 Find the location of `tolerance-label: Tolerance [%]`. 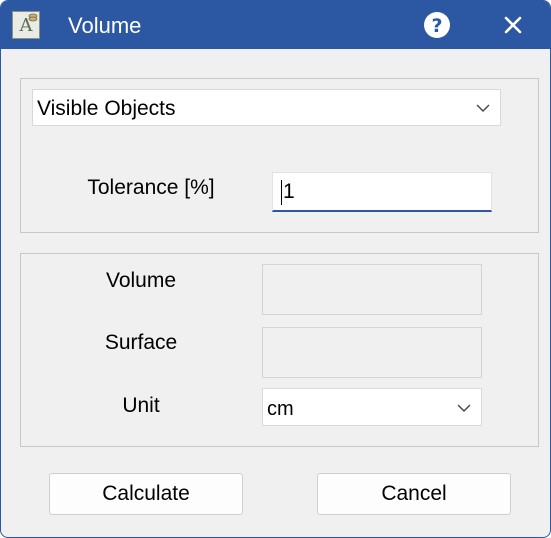

tolerance-label: Tolerance [%] is located at coordinates (151, 187).